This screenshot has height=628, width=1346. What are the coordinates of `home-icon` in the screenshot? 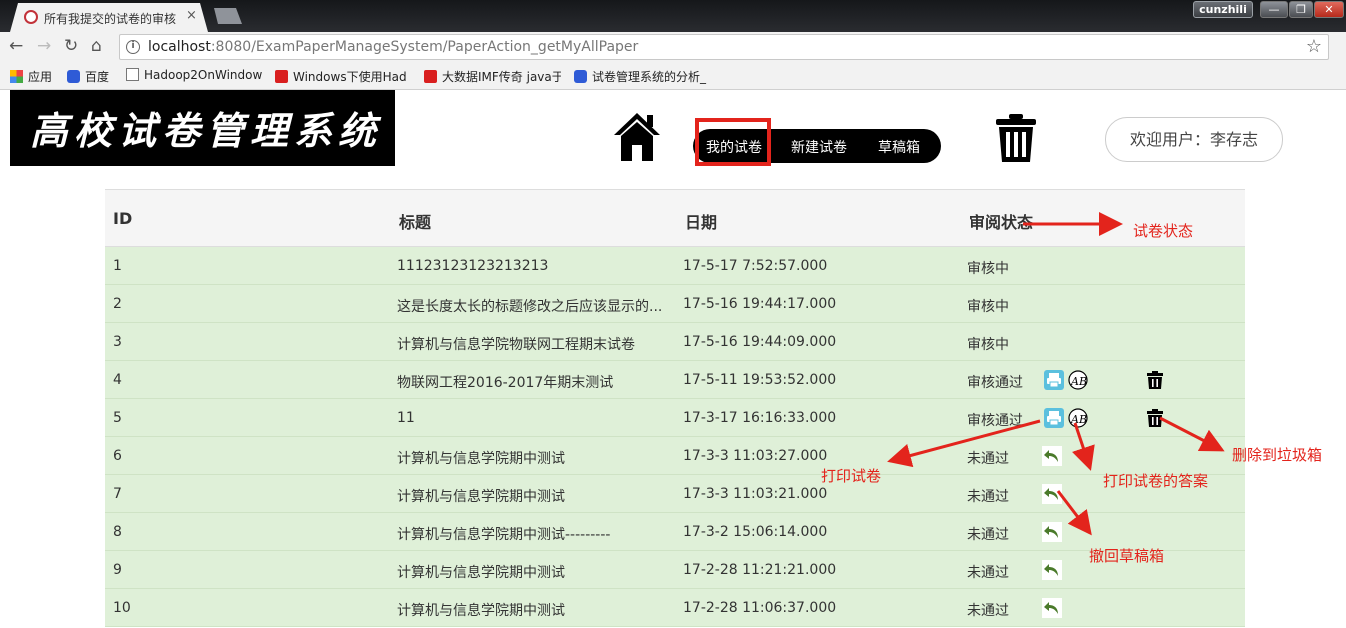 It's located at (637, 137).